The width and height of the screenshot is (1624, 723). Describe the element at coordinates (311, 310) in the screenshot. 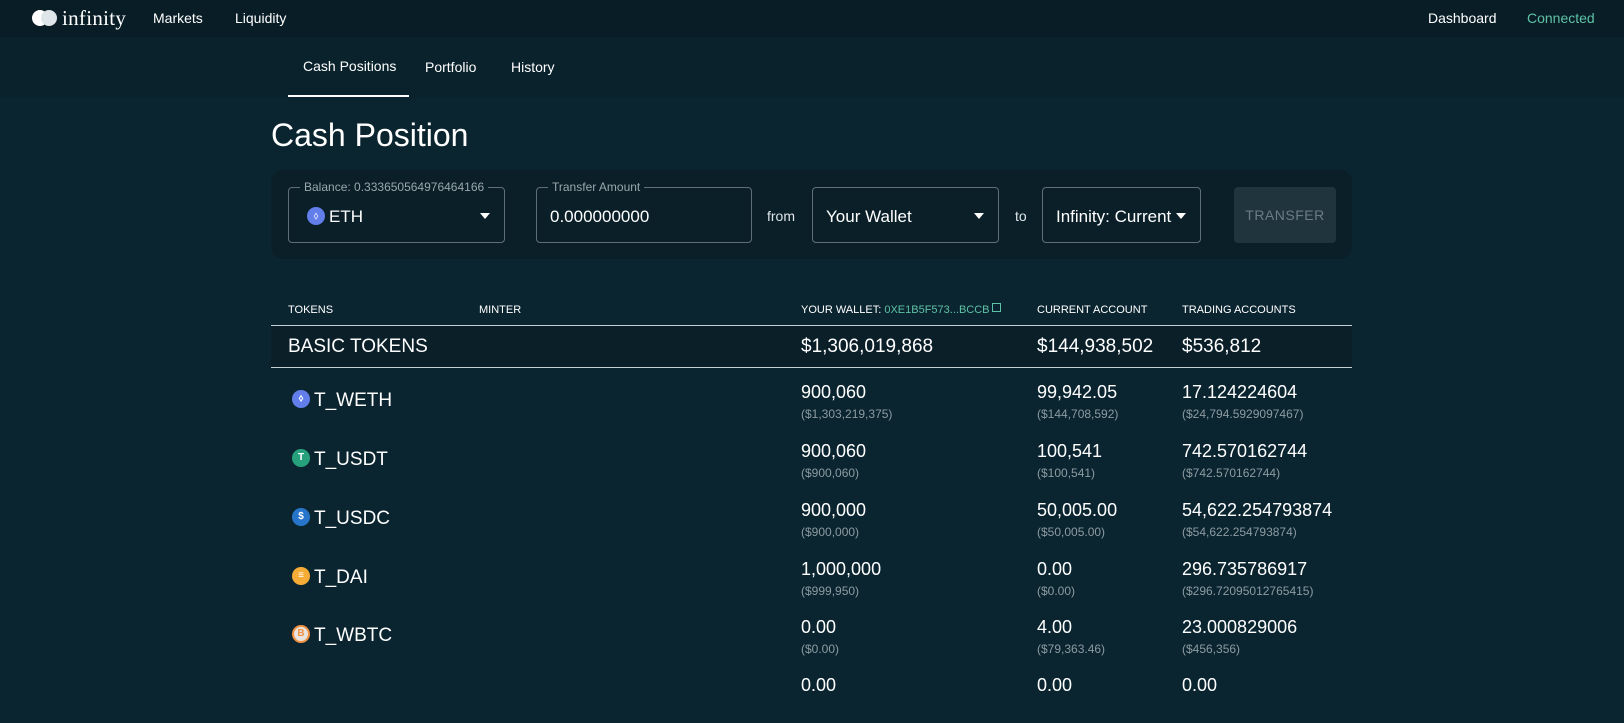

I see `col-header-tokens: TOKENS` at that location.